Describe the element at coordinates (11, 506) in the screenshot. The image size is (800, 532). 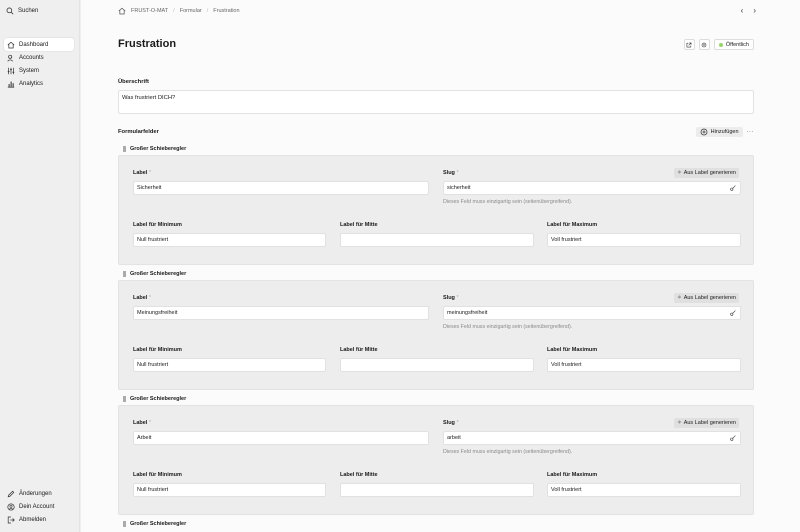
I see `user-circle-icon` at that location.